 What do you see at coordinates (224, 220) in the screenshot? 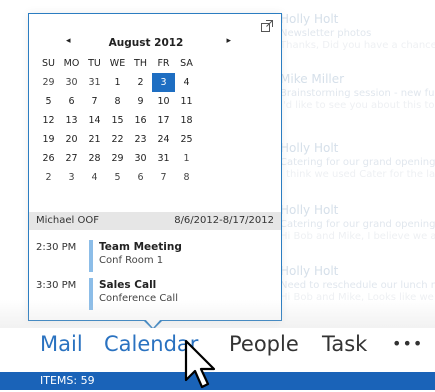
I see `event-dates: 8/6/2012-8/17/2012` at bounding box center [224, 220].